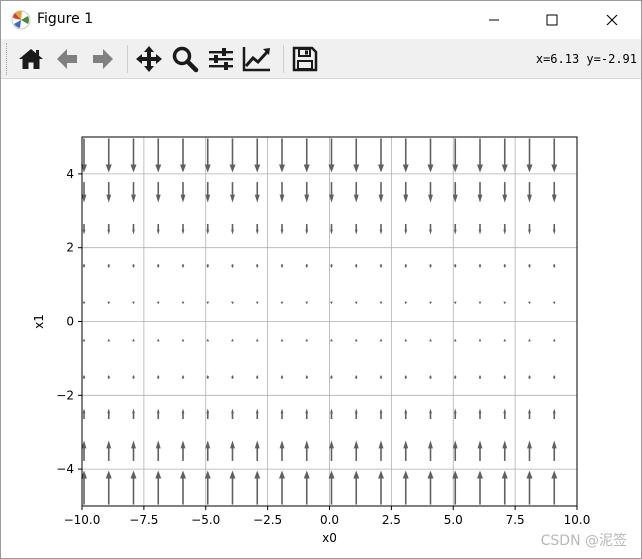  Describe the element at coordinates (321, 20) in the screenshot. I see `title-bar: Figure 1` at that location.